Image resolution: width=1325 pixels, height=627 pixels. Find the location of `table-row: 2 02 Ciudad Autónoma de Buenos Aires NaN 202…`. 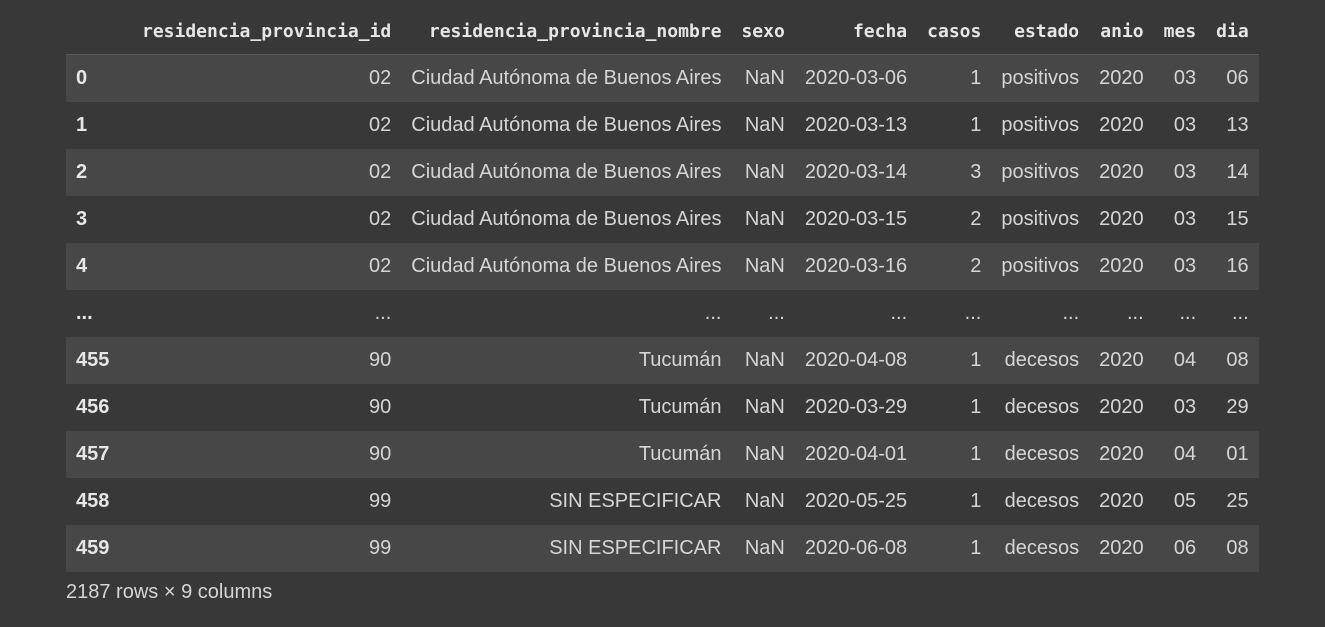

table-row: 2 02 Ciudad Autónoma de Buenos Aires NaN 202… is located at coordinates (662, 172).